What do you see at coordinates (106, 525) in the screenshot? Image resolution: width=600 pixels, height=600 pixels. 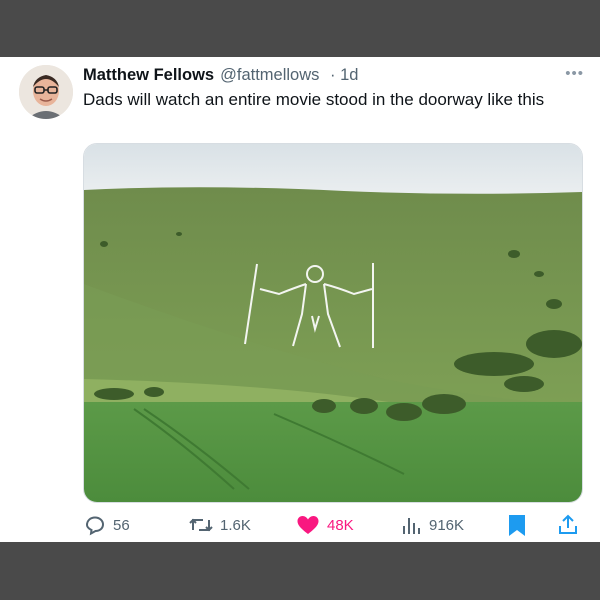 I see `reply-button: 56` at bounding box center [106, 525].